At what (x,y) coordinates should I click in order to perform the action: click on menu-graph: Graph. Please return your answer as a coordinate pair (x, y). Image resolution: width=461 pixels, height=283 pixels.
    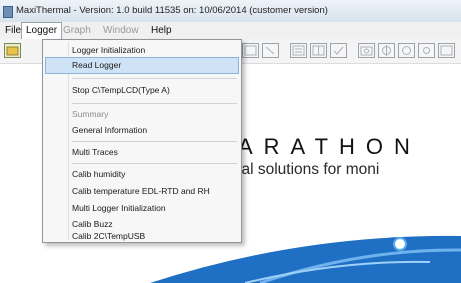
    Looking at the image, I should click on (77, 30).